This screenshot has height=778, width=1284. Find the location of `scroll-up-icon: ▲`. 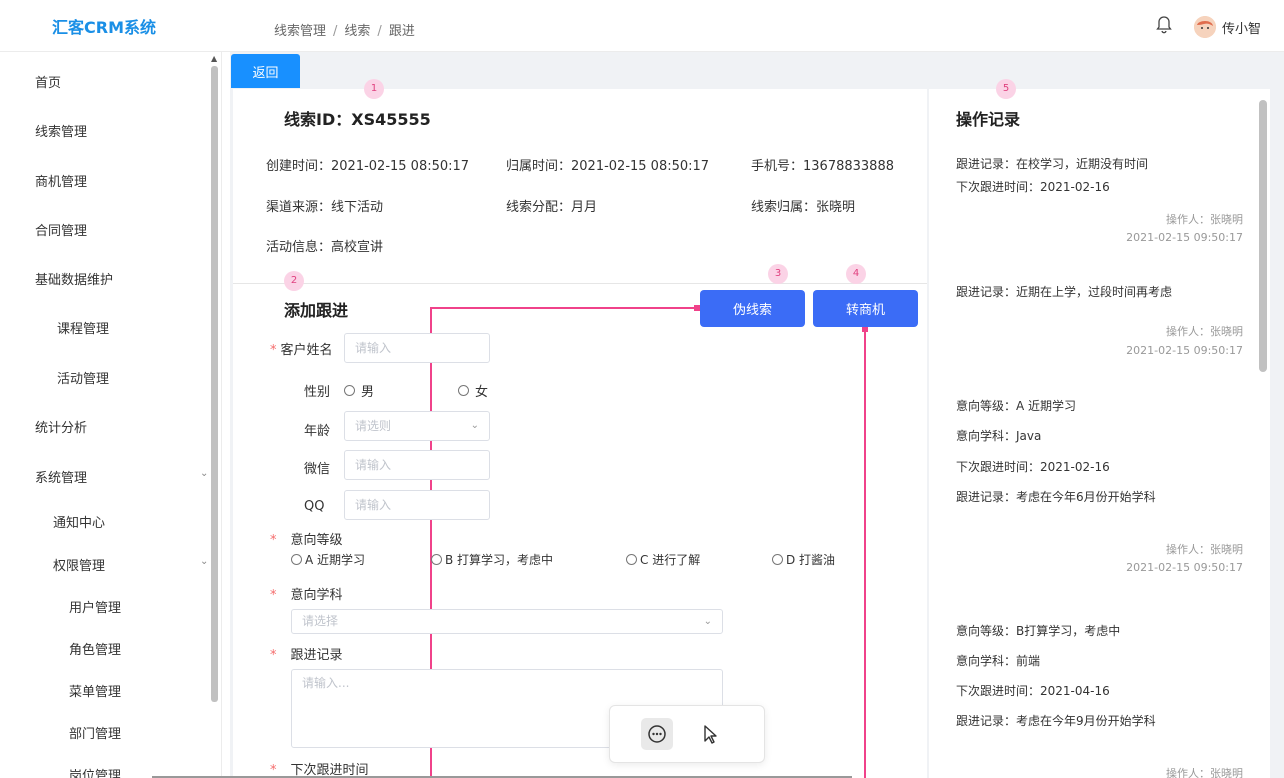

scroll-up-icon: ▲ is located at coordinates (214, 58).